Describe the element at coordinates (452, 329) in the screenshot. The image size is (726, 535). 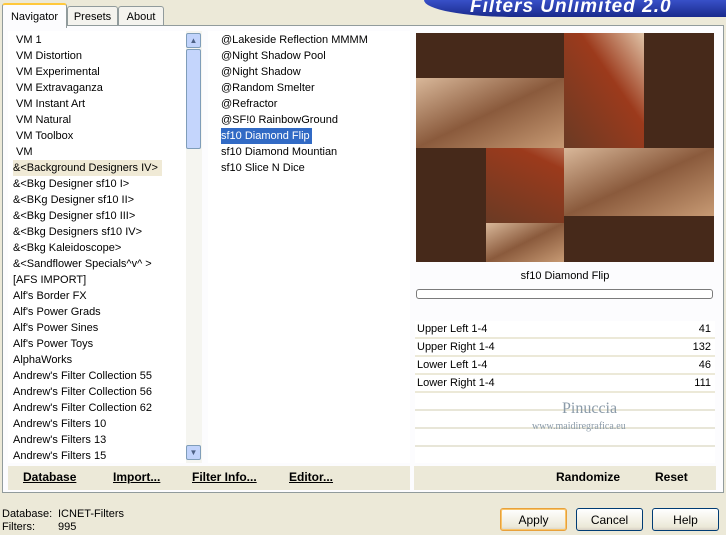
I see `param-label: Upper Left 1-4` at that location.